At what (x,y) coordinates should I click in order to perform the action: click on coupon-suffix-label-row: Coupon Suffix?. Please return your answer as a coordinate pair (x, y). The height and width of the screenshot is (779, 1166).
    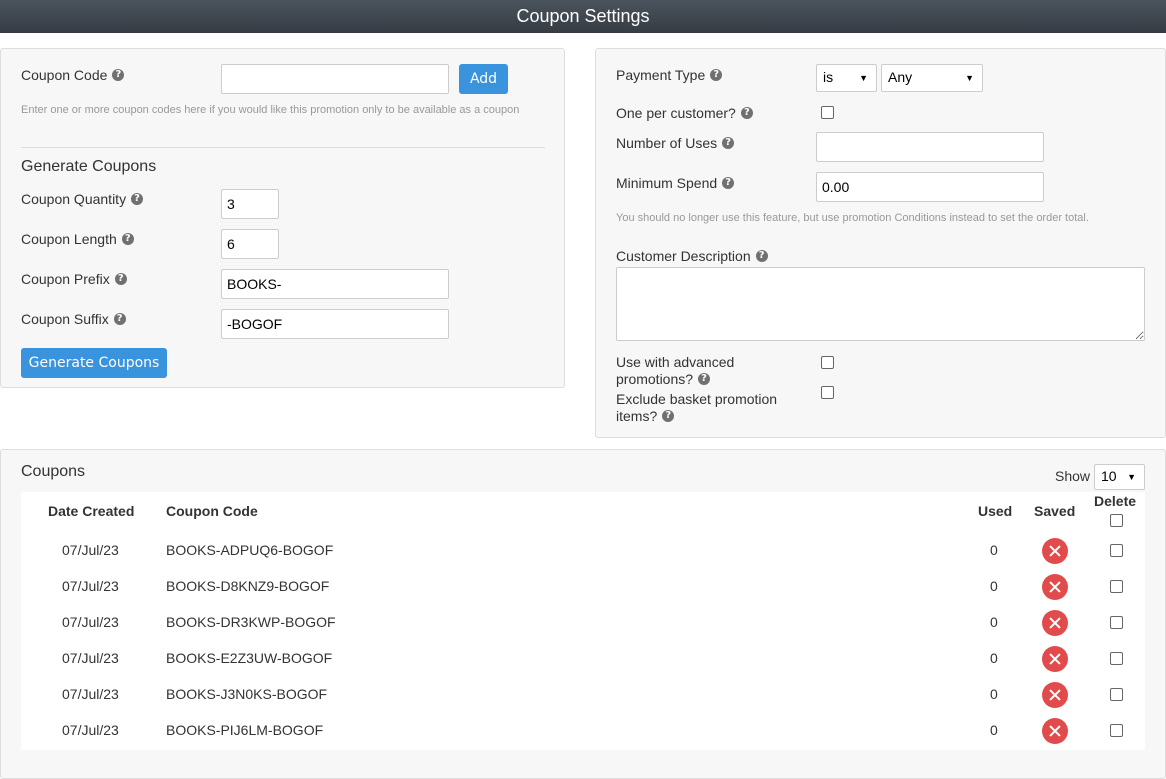
    Looking at the image, I should click on (73, 319).